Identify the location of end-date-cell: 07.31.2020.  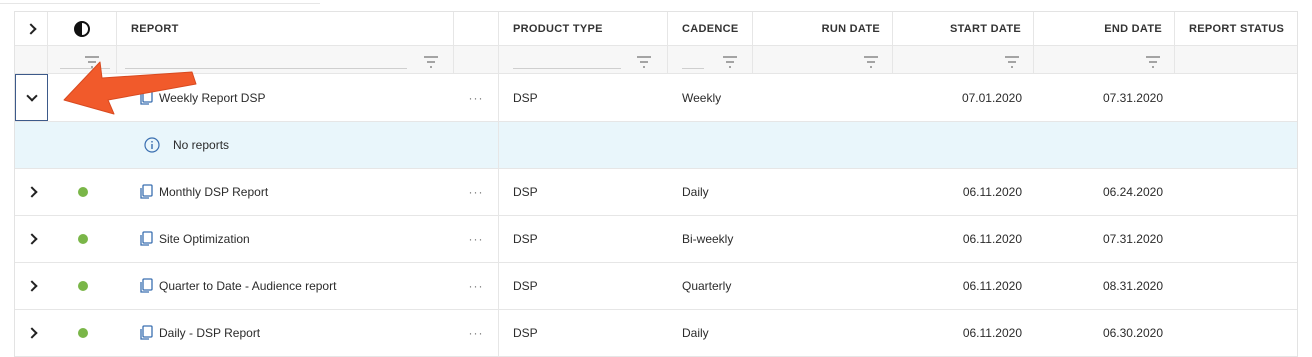
(1104, 239).